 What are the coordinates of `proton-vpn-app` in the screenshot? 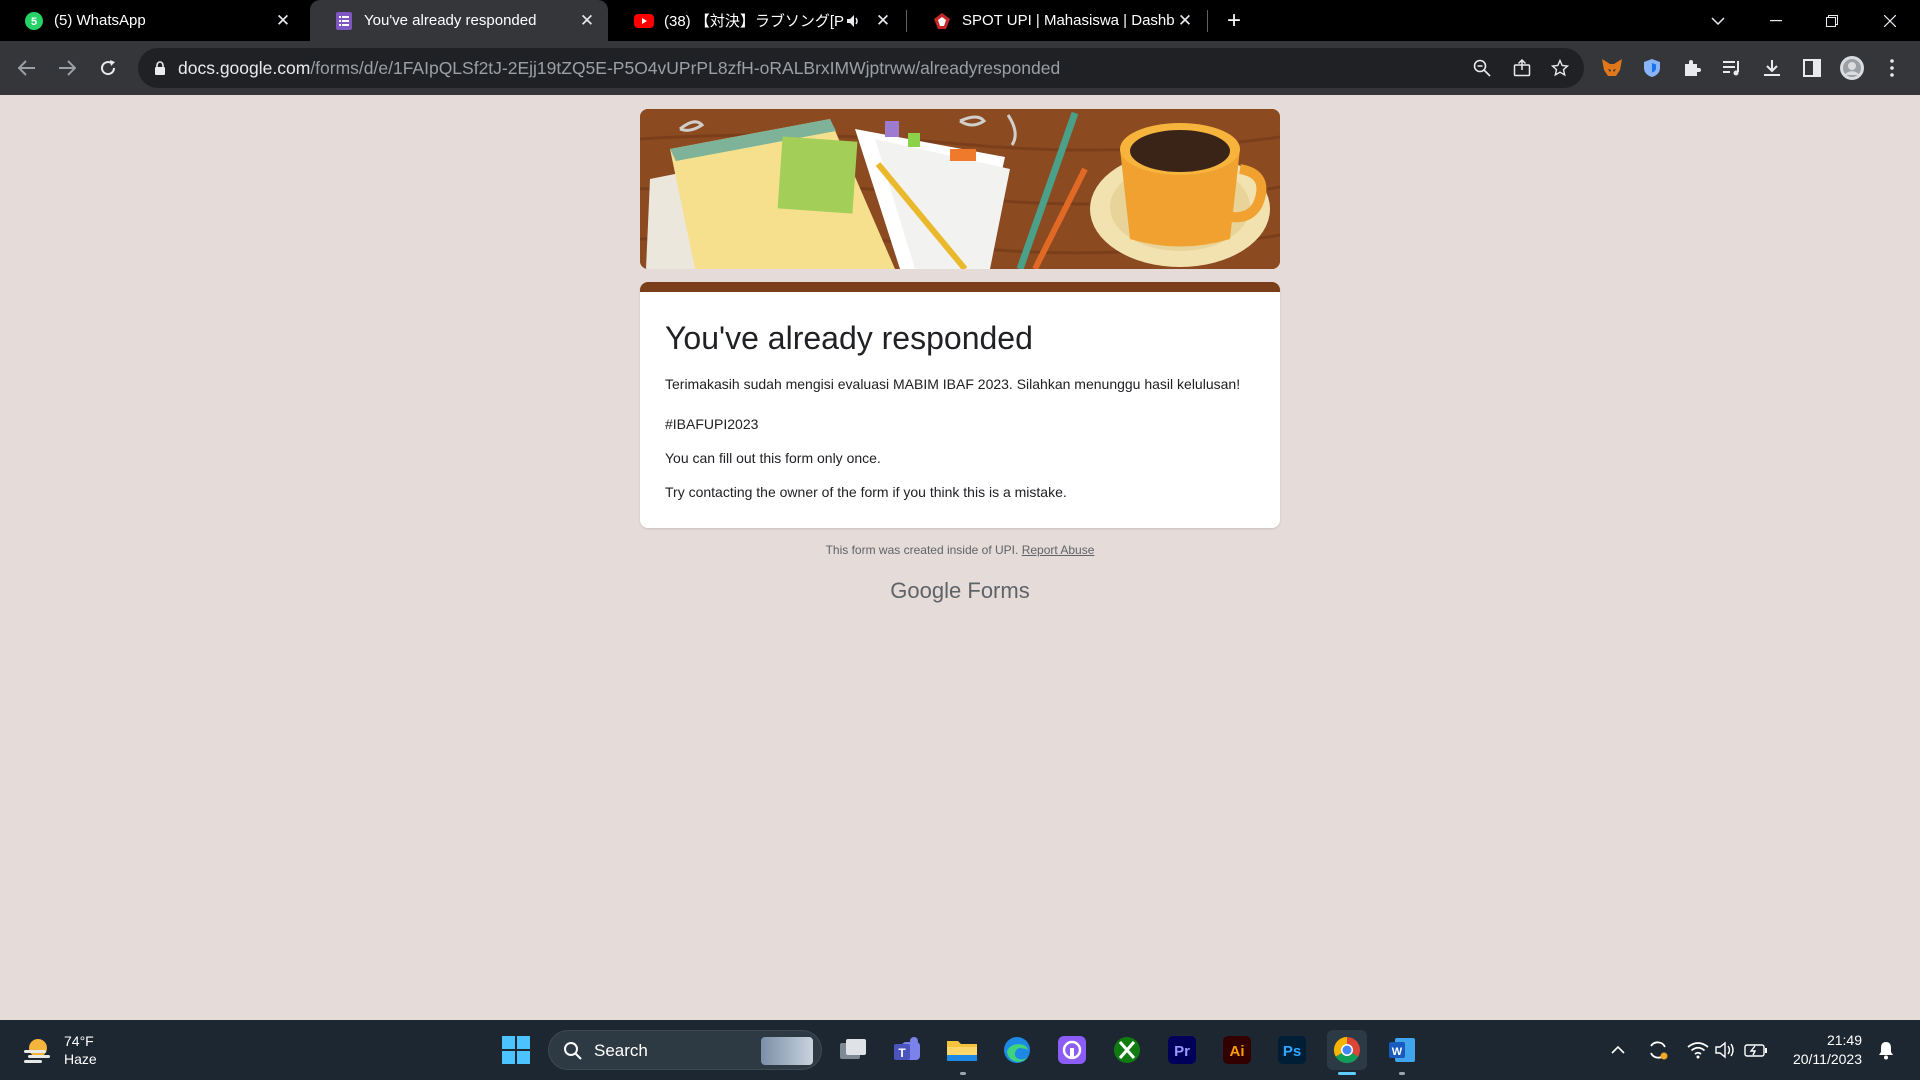 It's located at (1072, 1050).